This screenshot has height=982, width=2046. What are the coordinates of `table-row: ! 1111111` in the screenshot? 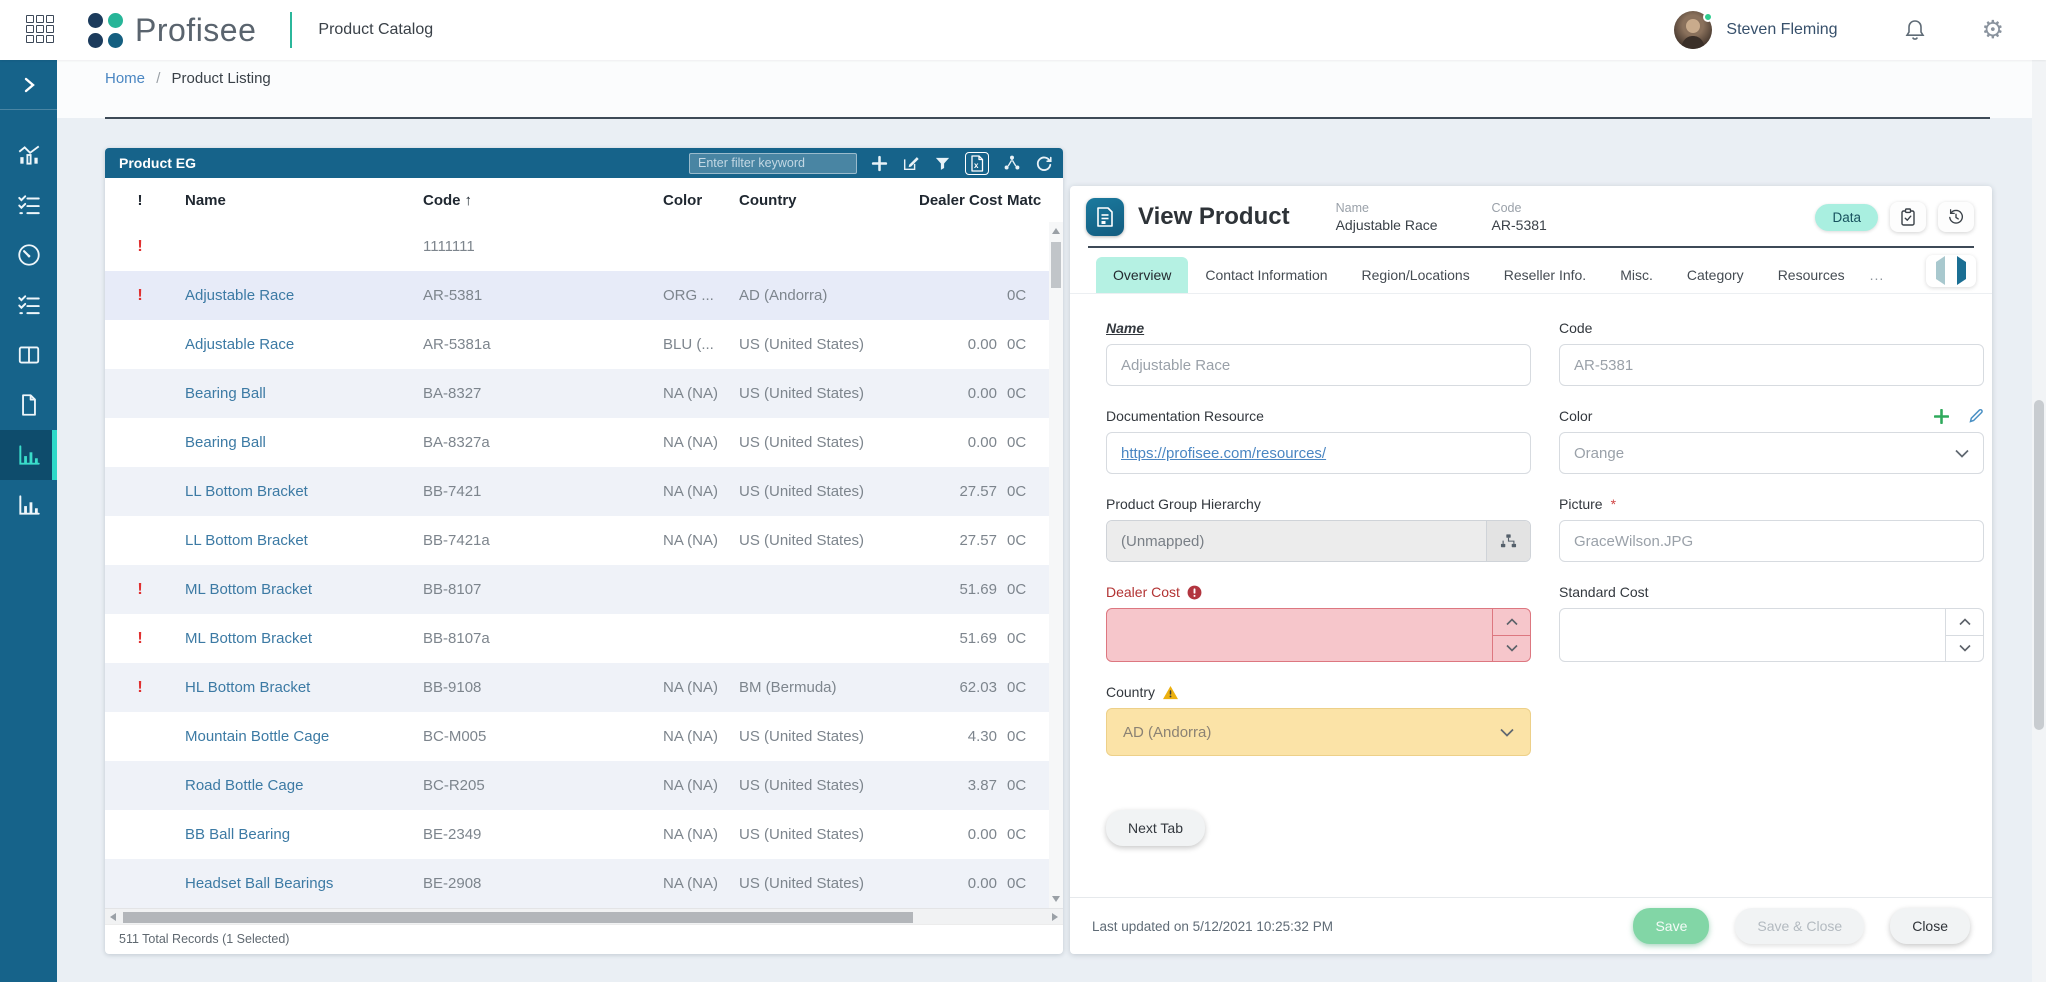 It's located at (577, 246).